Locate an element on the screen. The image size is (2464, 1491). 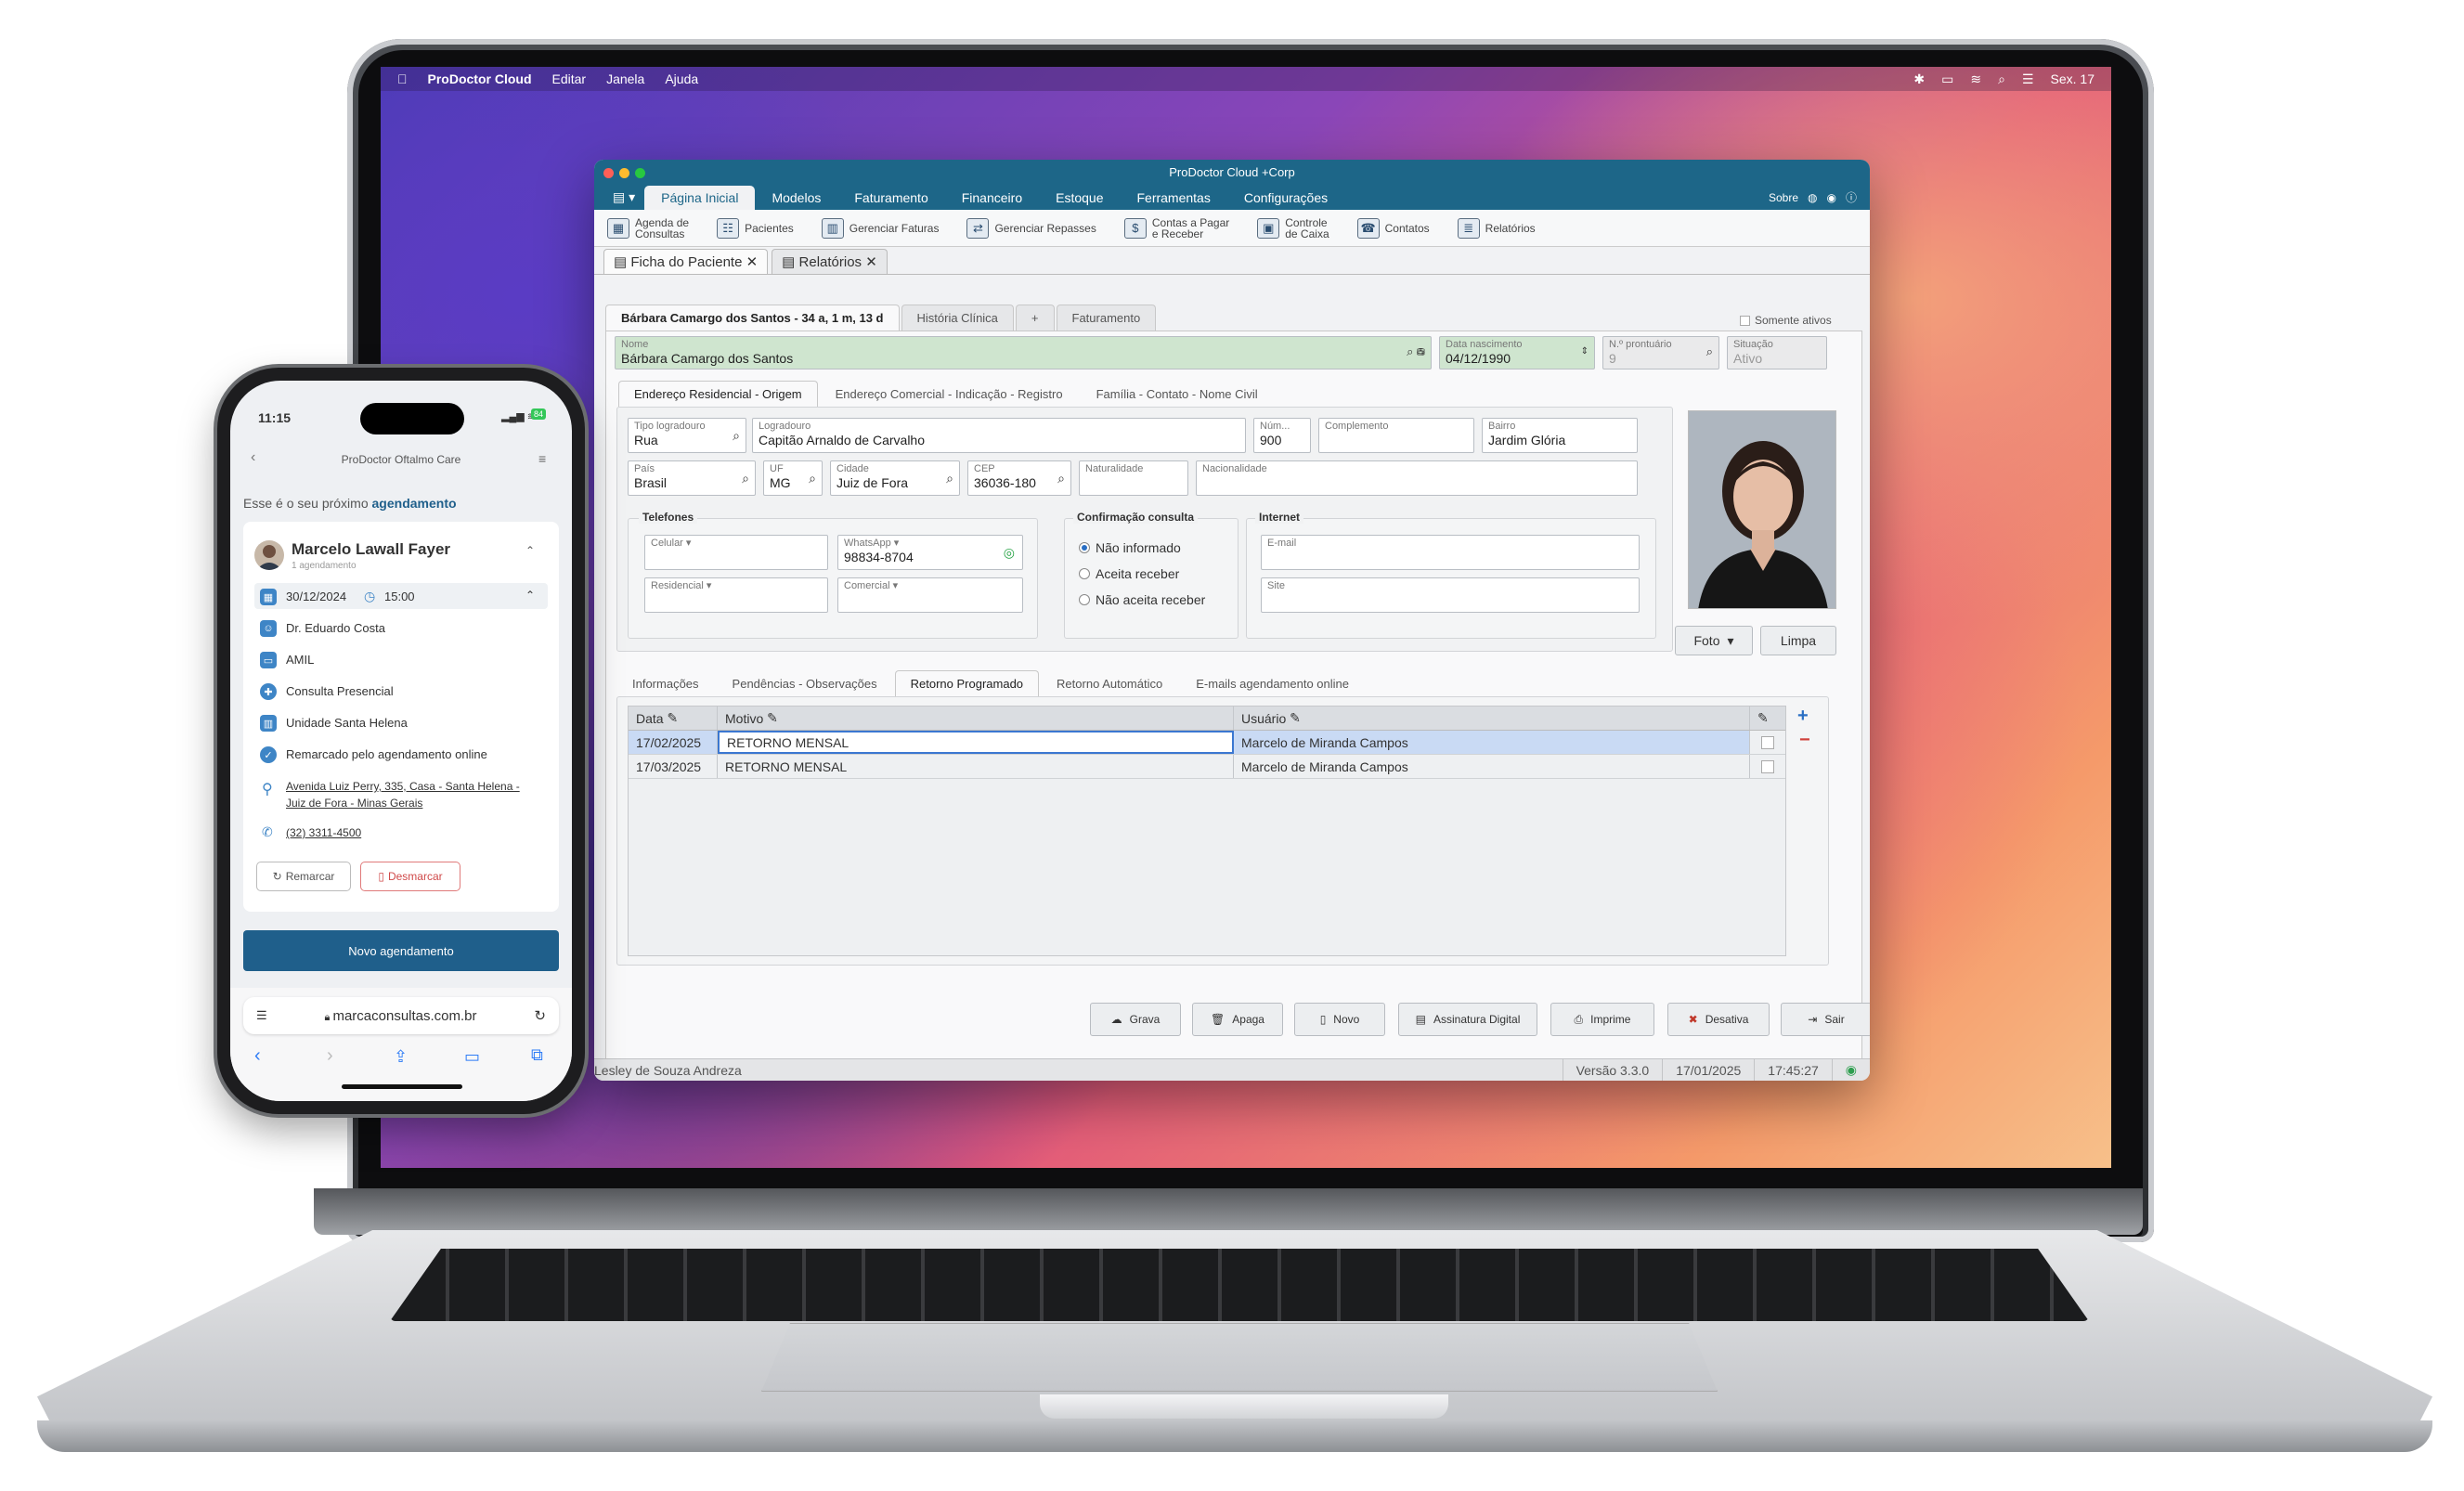
comercial-field: Comercial ▾ is located at coordinates (930, 595).